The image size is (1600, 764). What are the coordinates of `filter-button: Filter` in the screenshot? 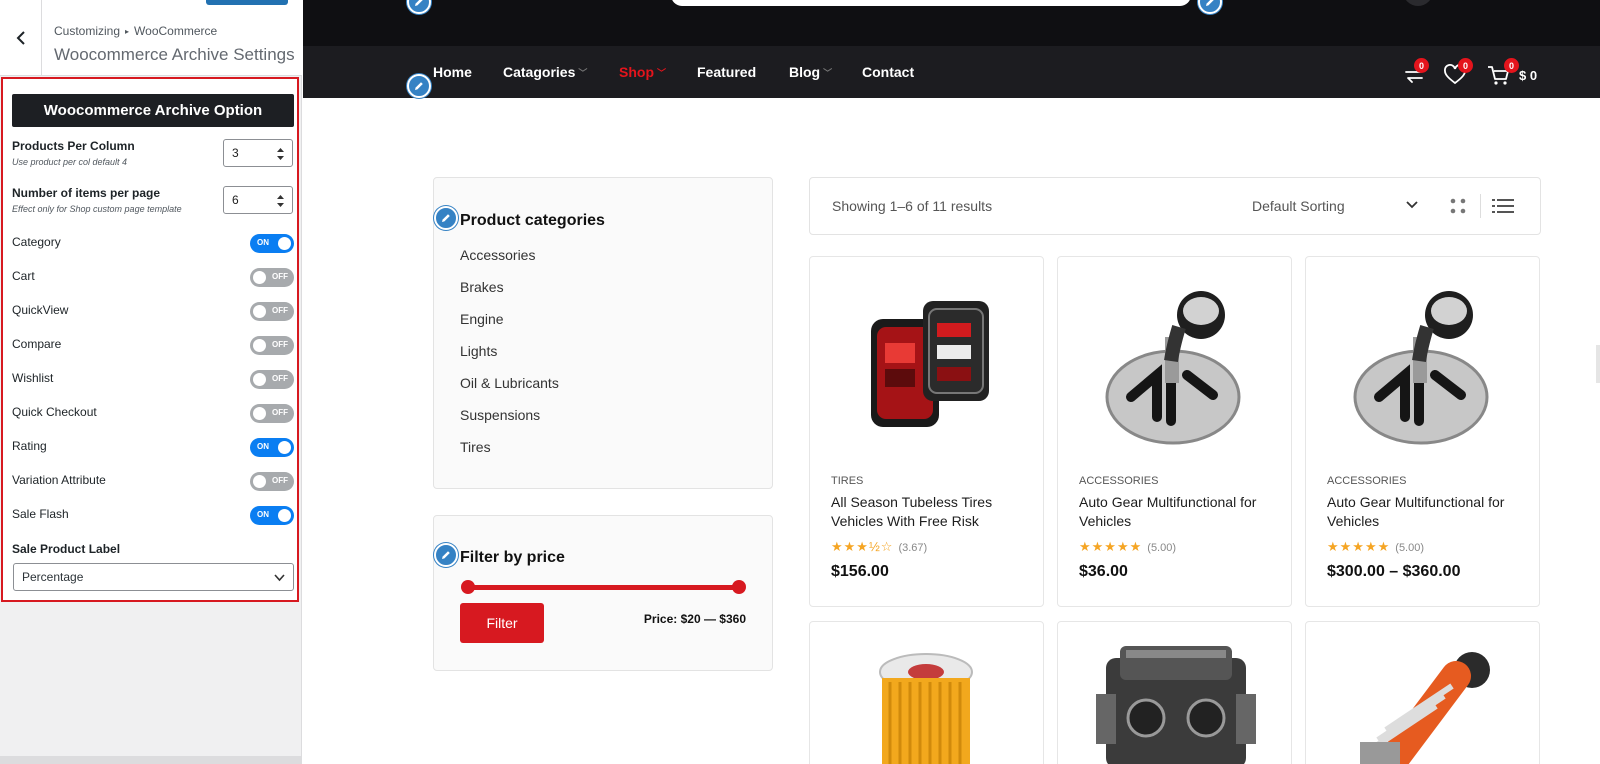 It's located at (502, 623).